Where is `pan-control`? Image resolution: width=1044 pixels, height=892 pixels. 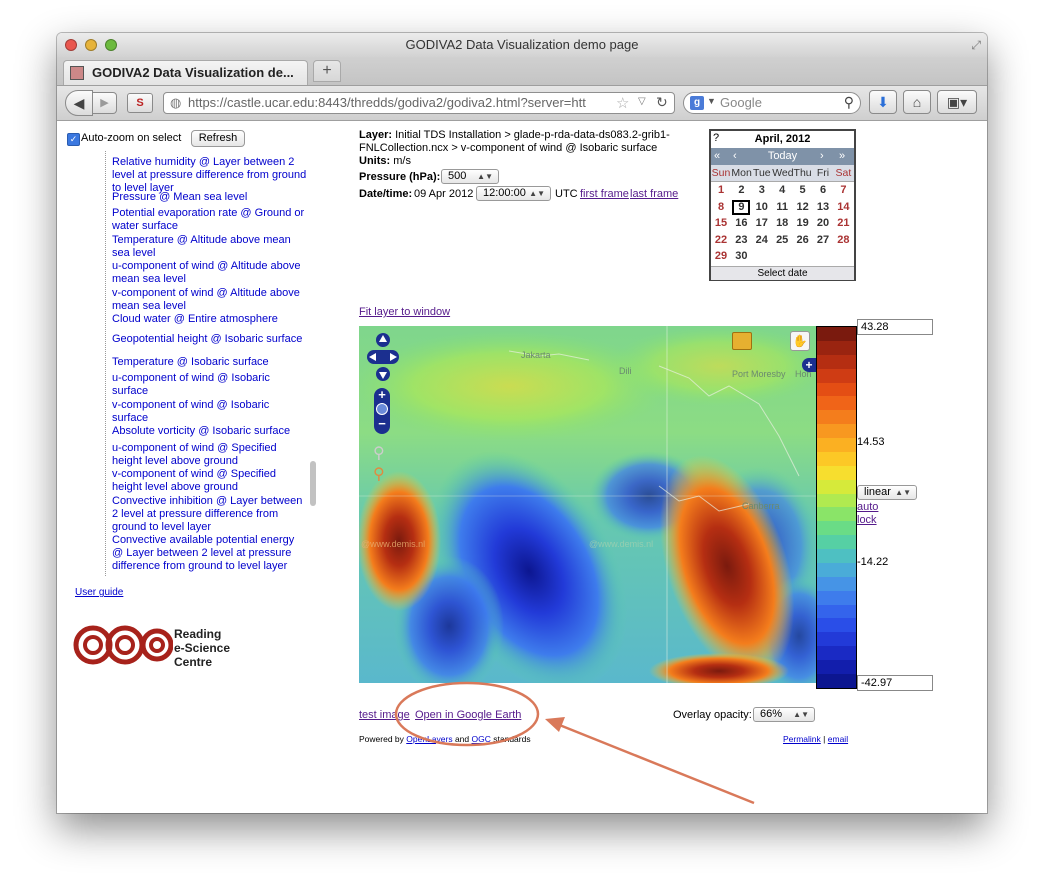 pan-control is located at coordinates (383, 357).